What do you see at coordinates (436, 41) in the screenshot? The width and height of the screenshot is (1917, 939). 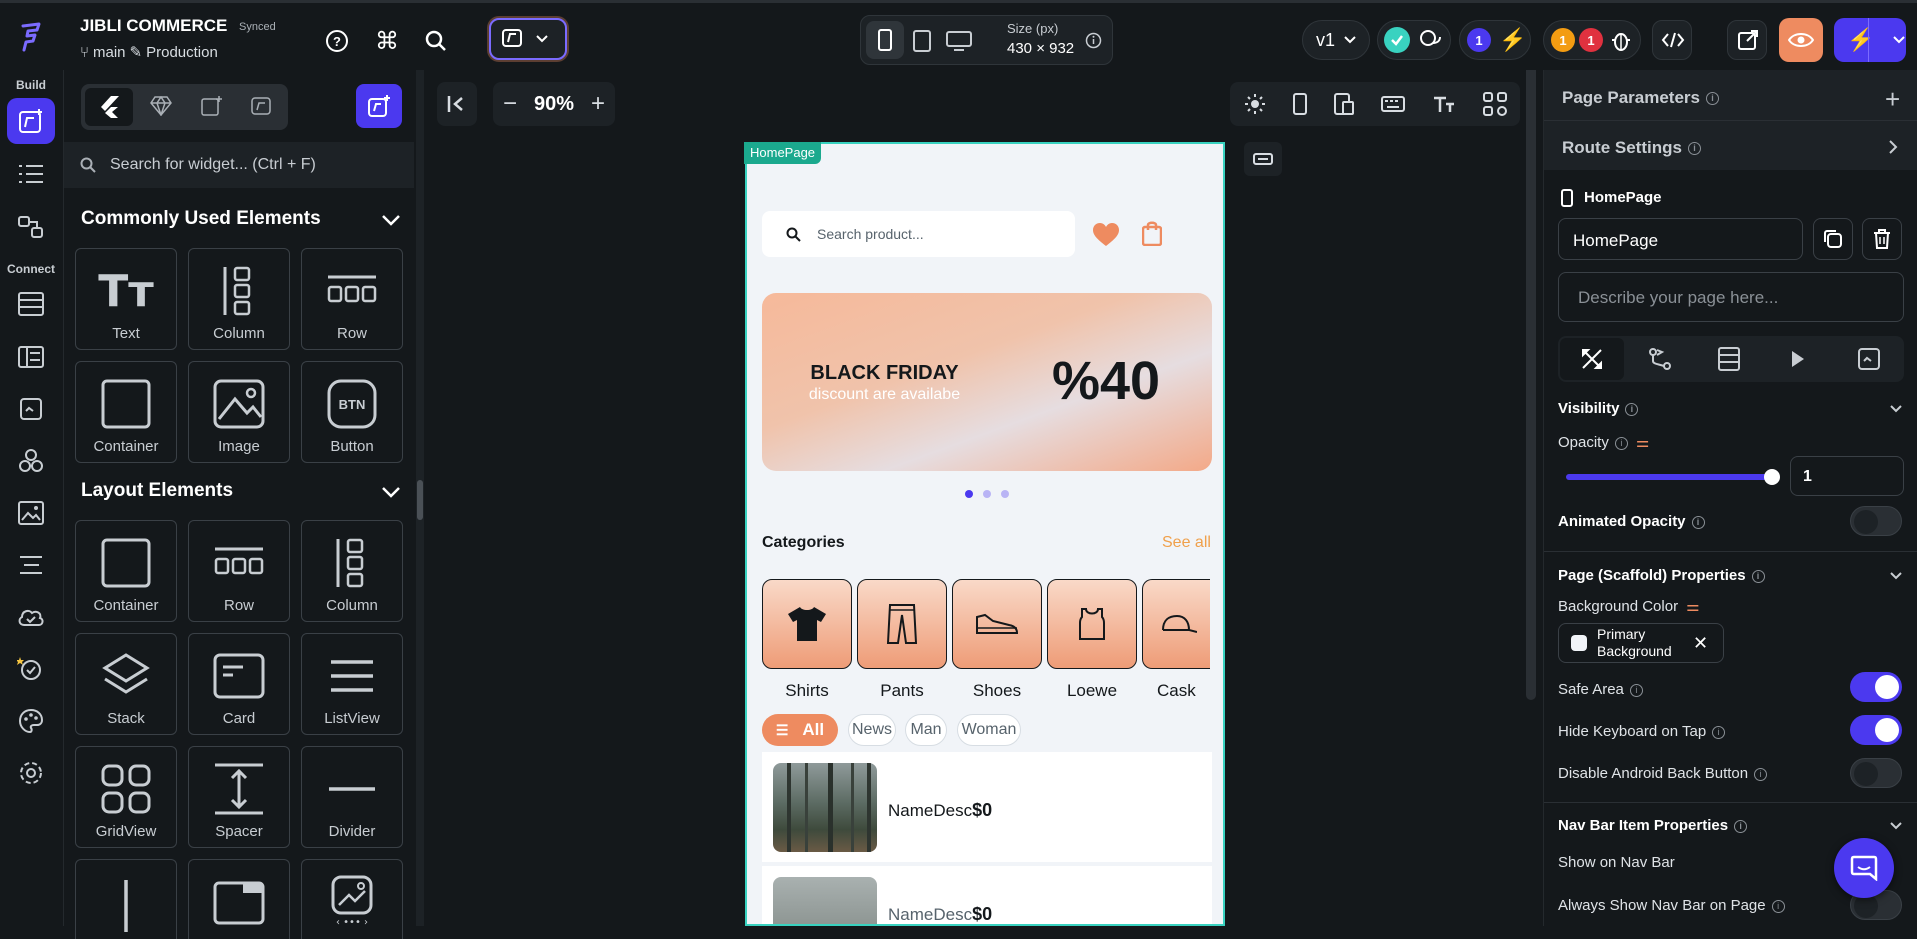 I see `search-icon` at bounding box center [436, 41].